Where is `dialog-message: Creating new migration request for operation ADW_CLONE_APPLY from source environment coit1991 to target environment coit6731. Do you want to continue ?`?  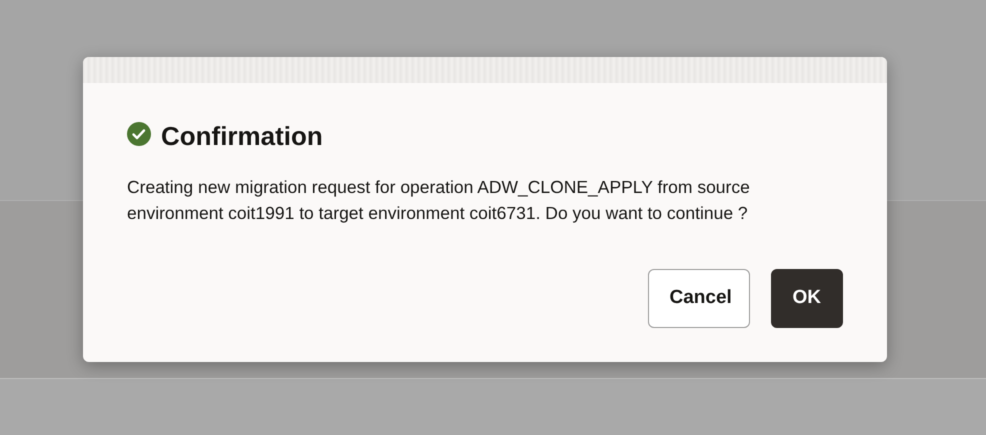 dialog-message: Creating new migration request for operation ADW_CLONE_APPLY from source environment coit1991 to target environment coit6731. Do you want to continue ? is located at coordinates (439, 200).